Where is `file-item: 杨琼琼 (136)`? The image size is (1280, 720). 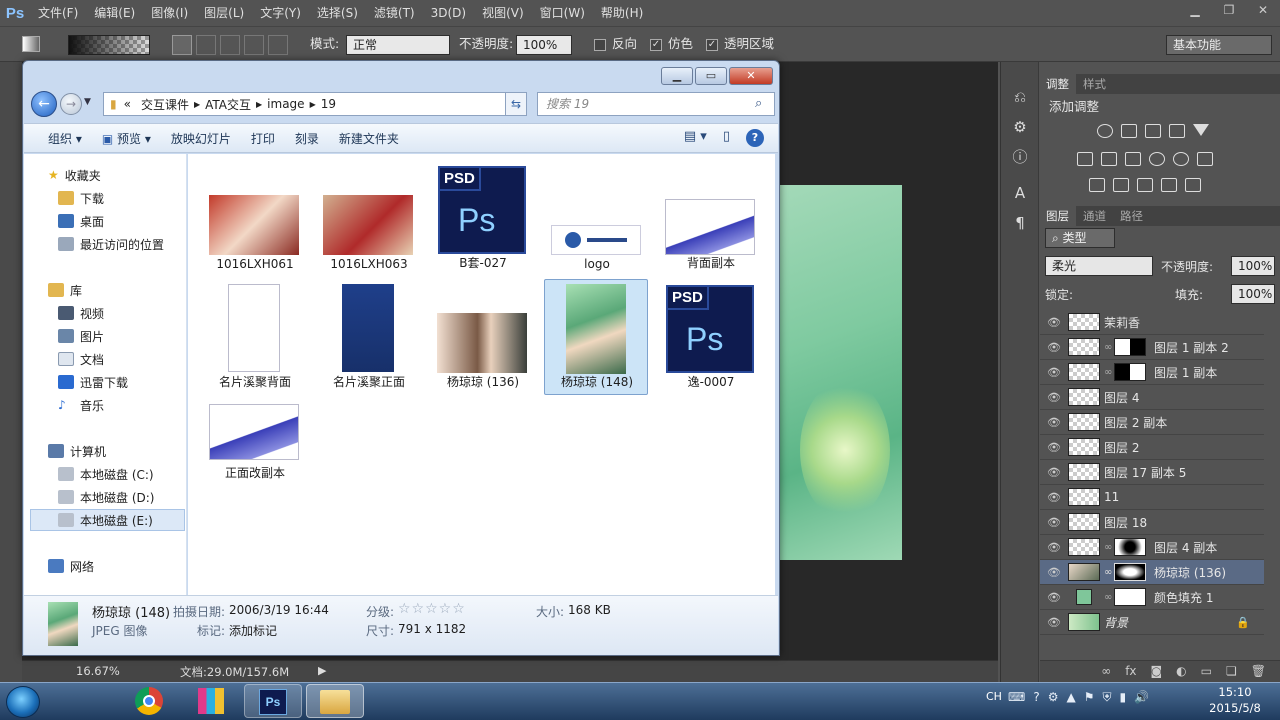
file-item: 杨琼琼 (136) is located at coordinates (482, 337).